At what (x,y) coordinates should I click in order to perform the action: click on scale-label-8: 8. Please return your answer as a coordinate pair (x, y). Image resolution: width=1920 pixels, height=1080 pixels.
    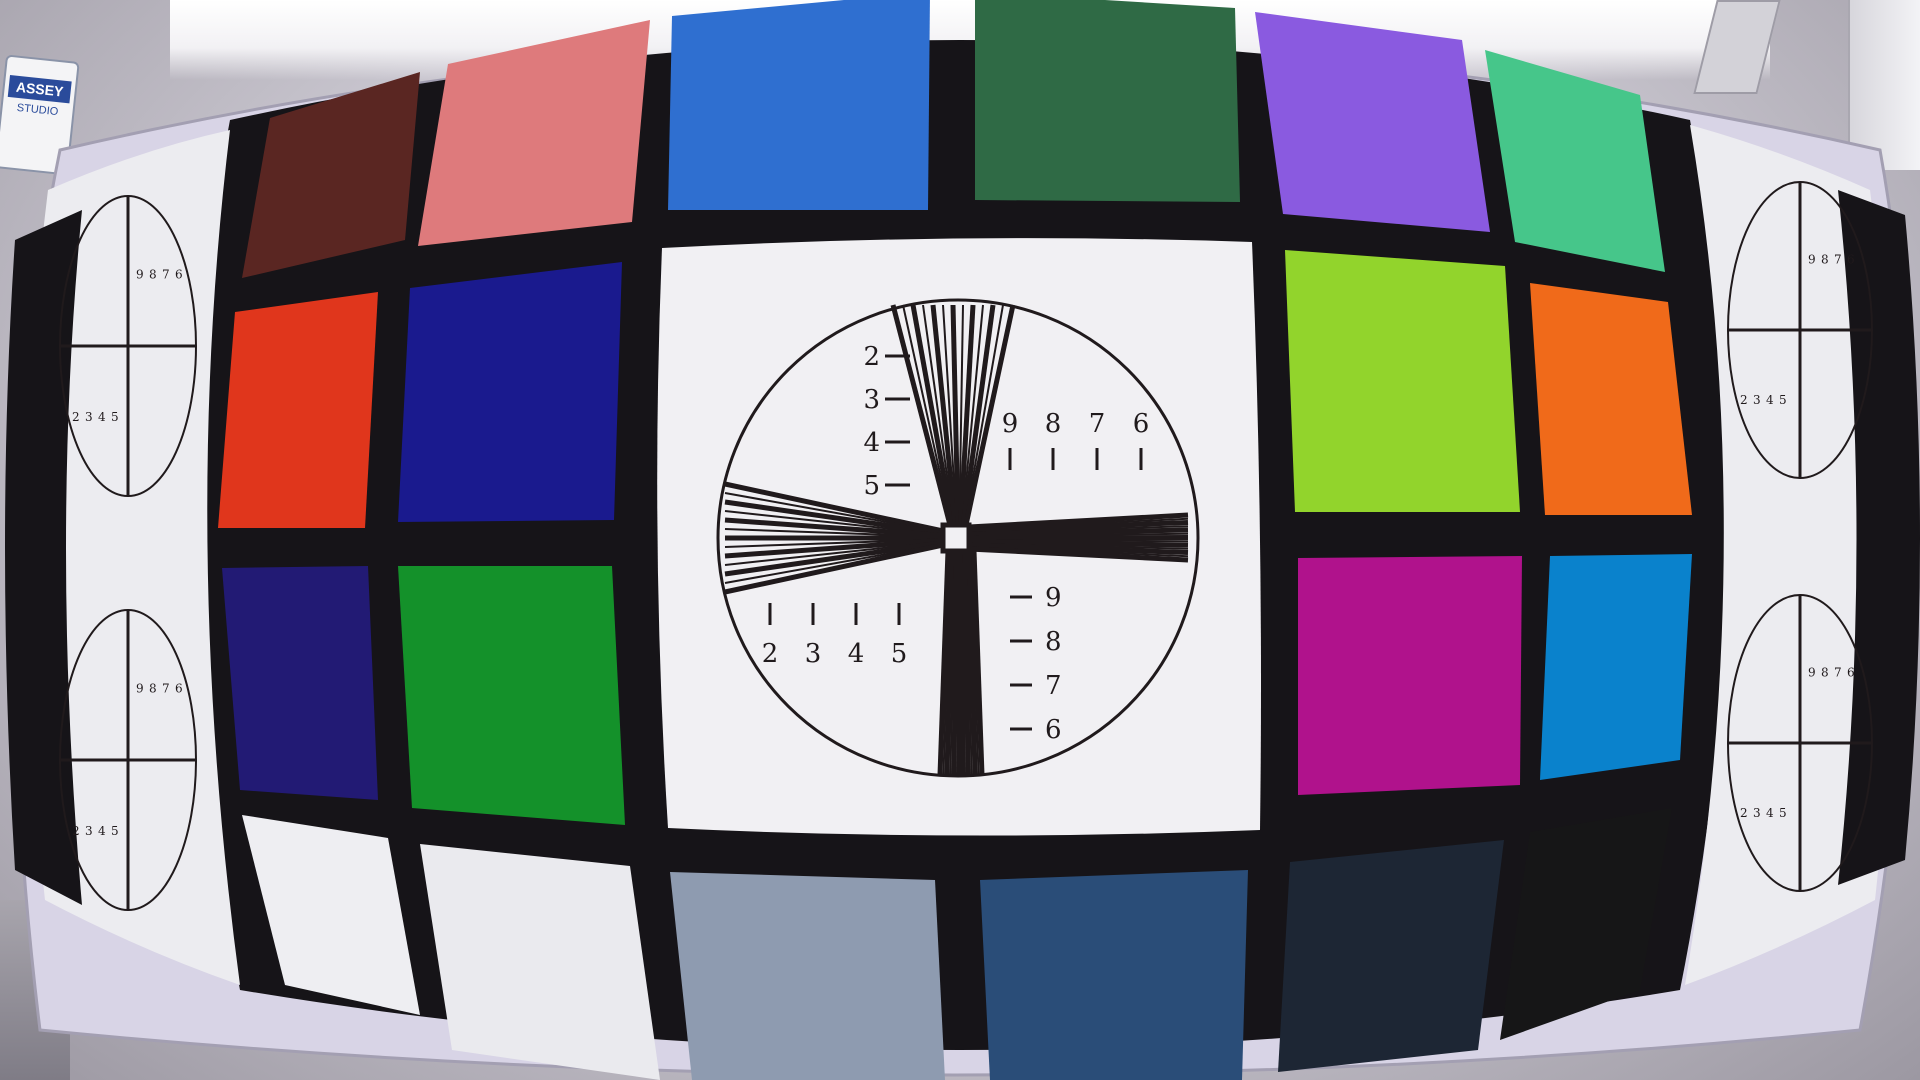
    Looking at the image, I should click on (1053, 642).